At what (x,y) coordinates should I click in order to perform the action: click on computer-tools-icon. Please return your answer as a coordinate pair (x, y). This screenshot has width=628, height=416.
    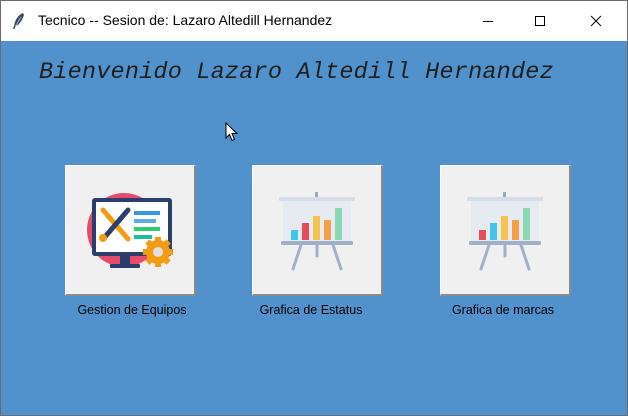
    Looking at the image, I should click on (130, 230).